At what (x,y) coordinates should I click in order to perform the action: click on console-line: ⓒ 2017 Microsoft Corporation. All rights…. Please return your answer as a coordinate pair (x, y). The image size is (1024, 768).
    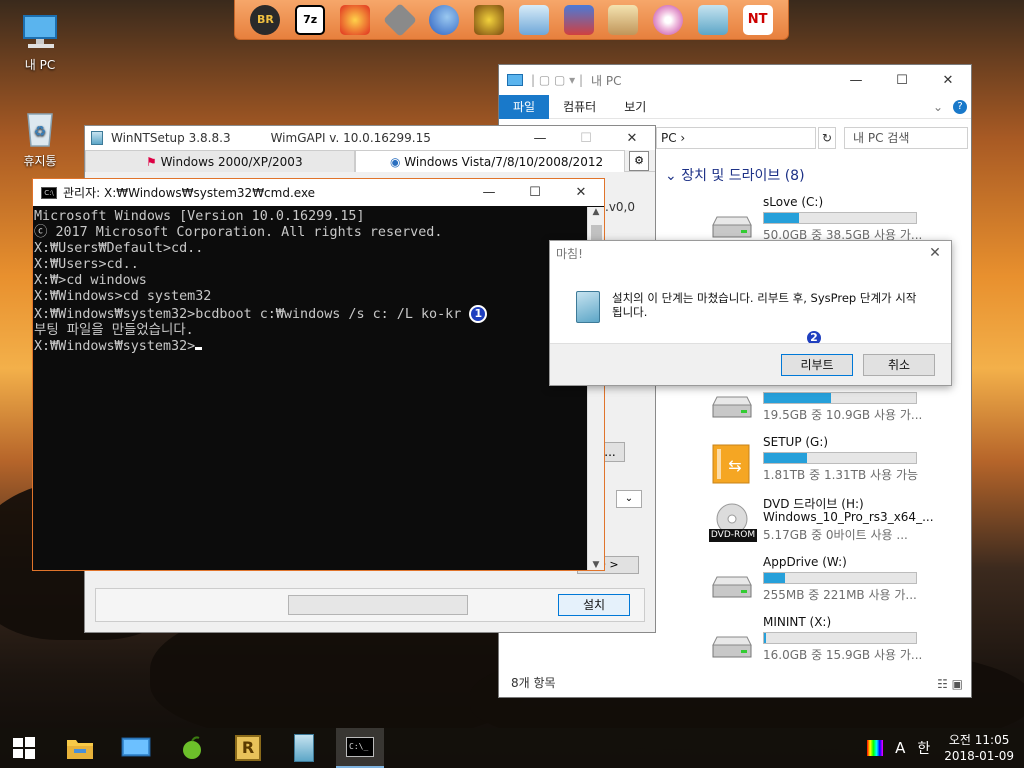
    Looking at the image, I should click on (238, 232).